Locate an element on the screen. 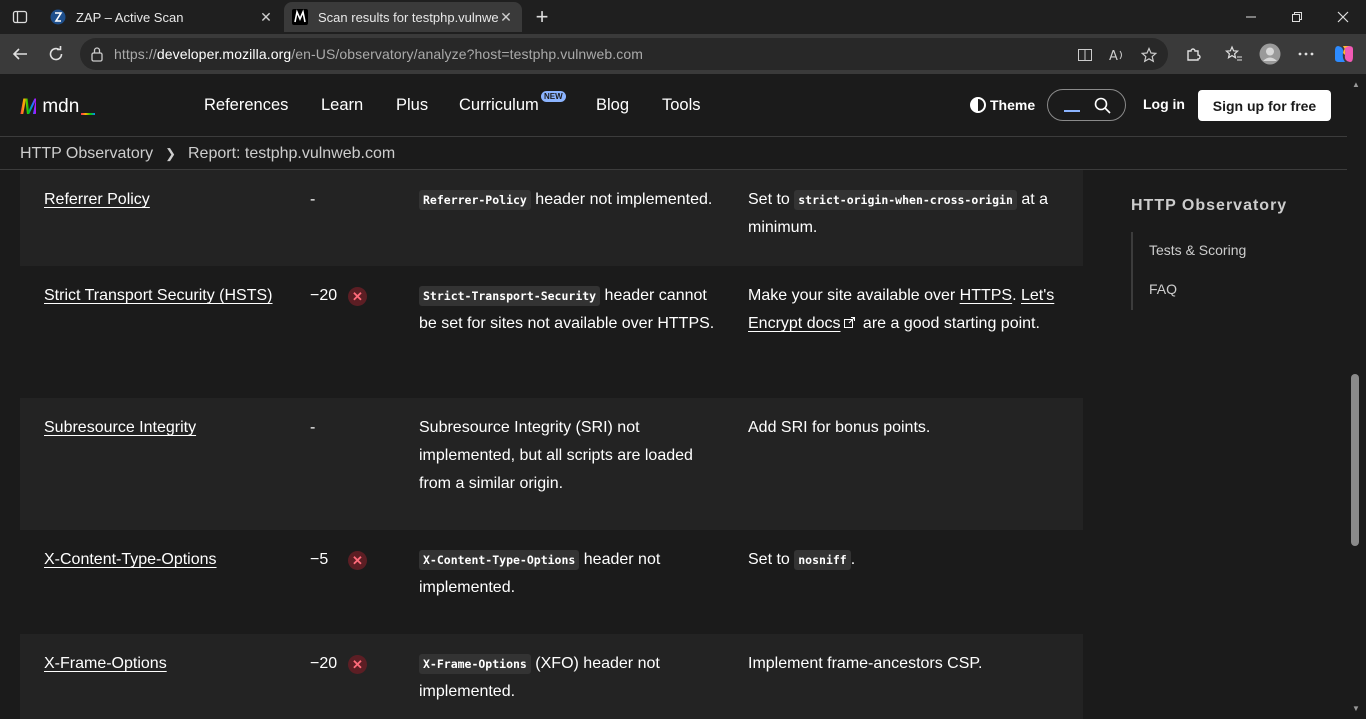  browser-tab-mdn: Scan results for testphp.vulnweb.com ✕ is located at coordinates (403, 17).